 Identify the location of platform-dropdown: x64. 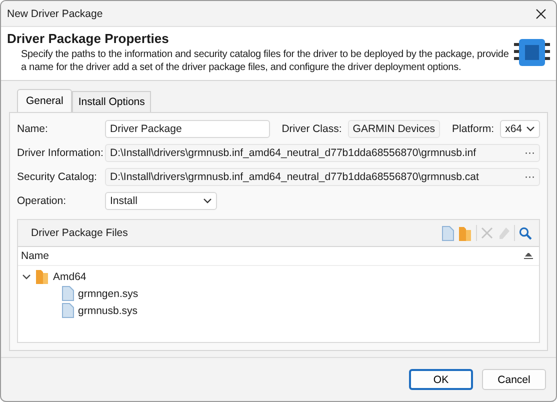
(520, 129).